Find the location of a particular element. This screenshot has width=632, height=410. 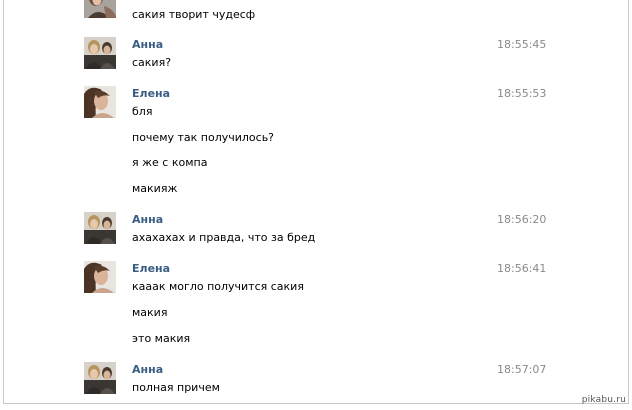

message-time: 18:56:20 is located at coordinates (522, 219).